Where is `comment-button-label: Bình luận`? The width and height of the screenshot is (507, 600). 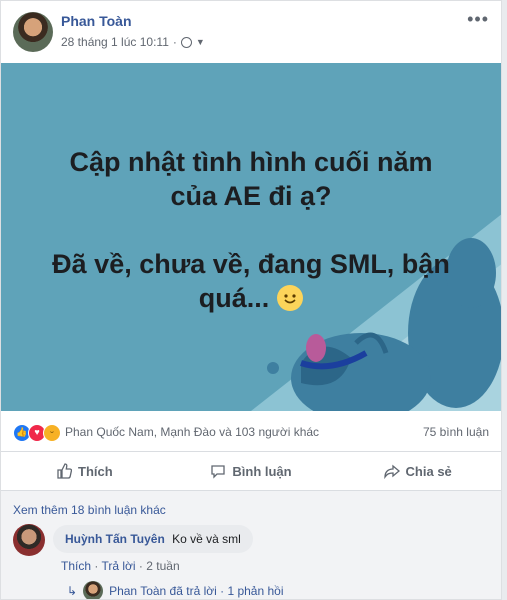 comment-button-label: Bình luận is located at coordinates (262, 471).